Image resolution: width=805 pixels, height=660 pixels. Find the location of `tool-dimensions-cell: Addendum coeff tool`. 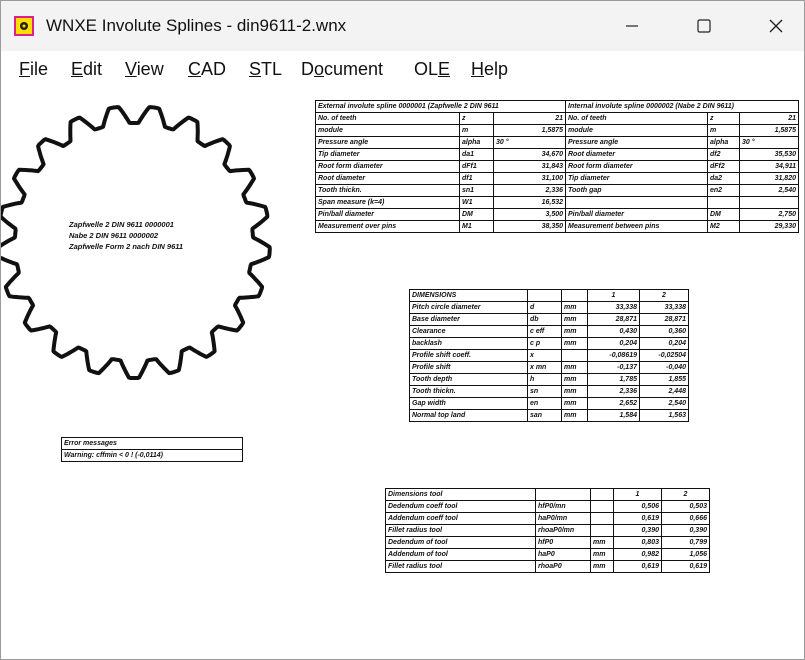

tool-dimensions-cell: Addendum coeff tool is located at coordinates (460, 518).